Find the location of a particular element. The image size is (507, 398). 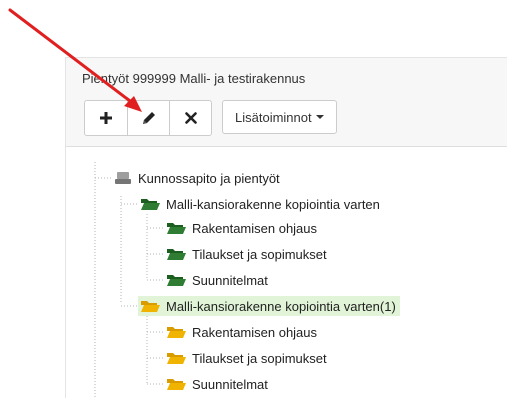

tree-node-root: Kunnossapito ja pientyöt is located at coordinates (197, 178).